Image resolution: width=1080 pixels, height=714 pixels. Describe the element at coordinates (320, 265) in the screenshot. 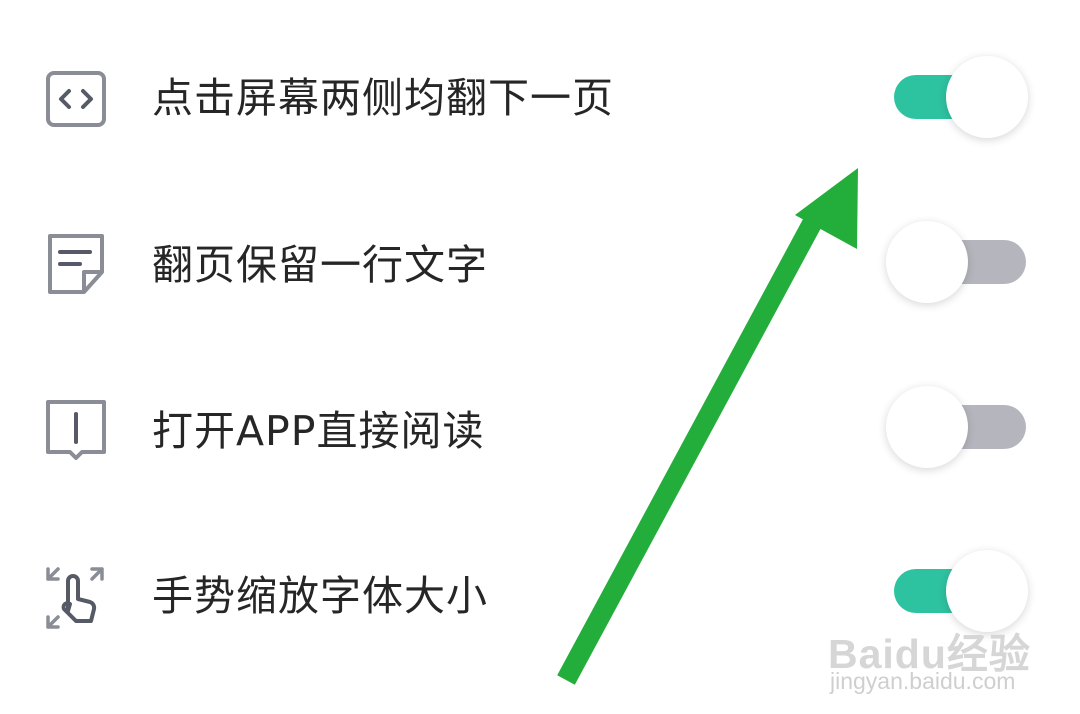

I see `setting-label: 翻页保留一行文字` at that location.